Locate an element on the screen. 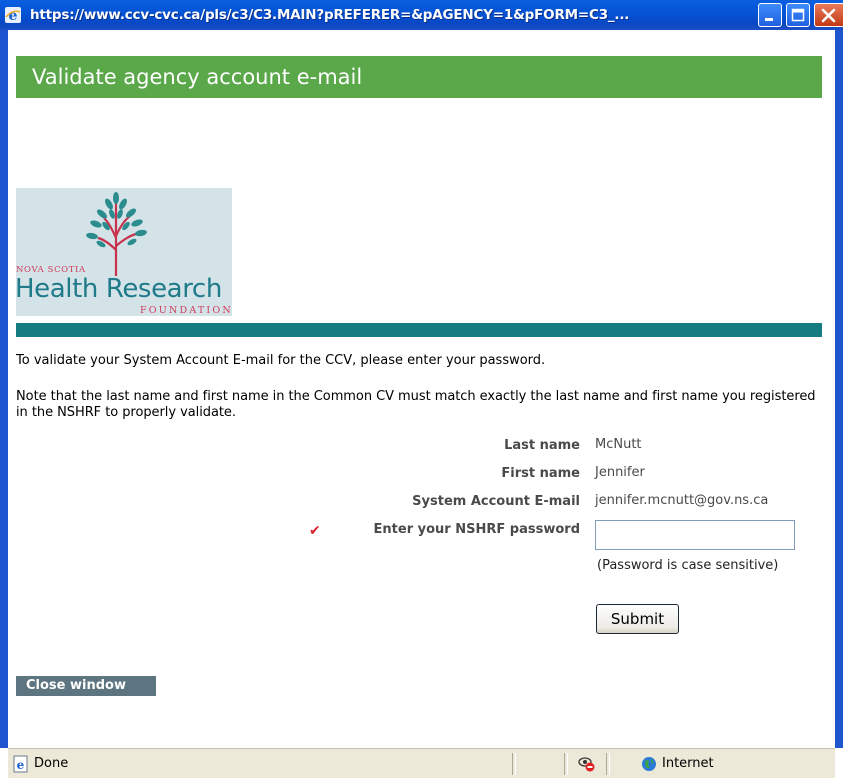 The width and height of the screenshot is (843, 778). required-check-icon: ✔ is located at coordinates (315, 531).